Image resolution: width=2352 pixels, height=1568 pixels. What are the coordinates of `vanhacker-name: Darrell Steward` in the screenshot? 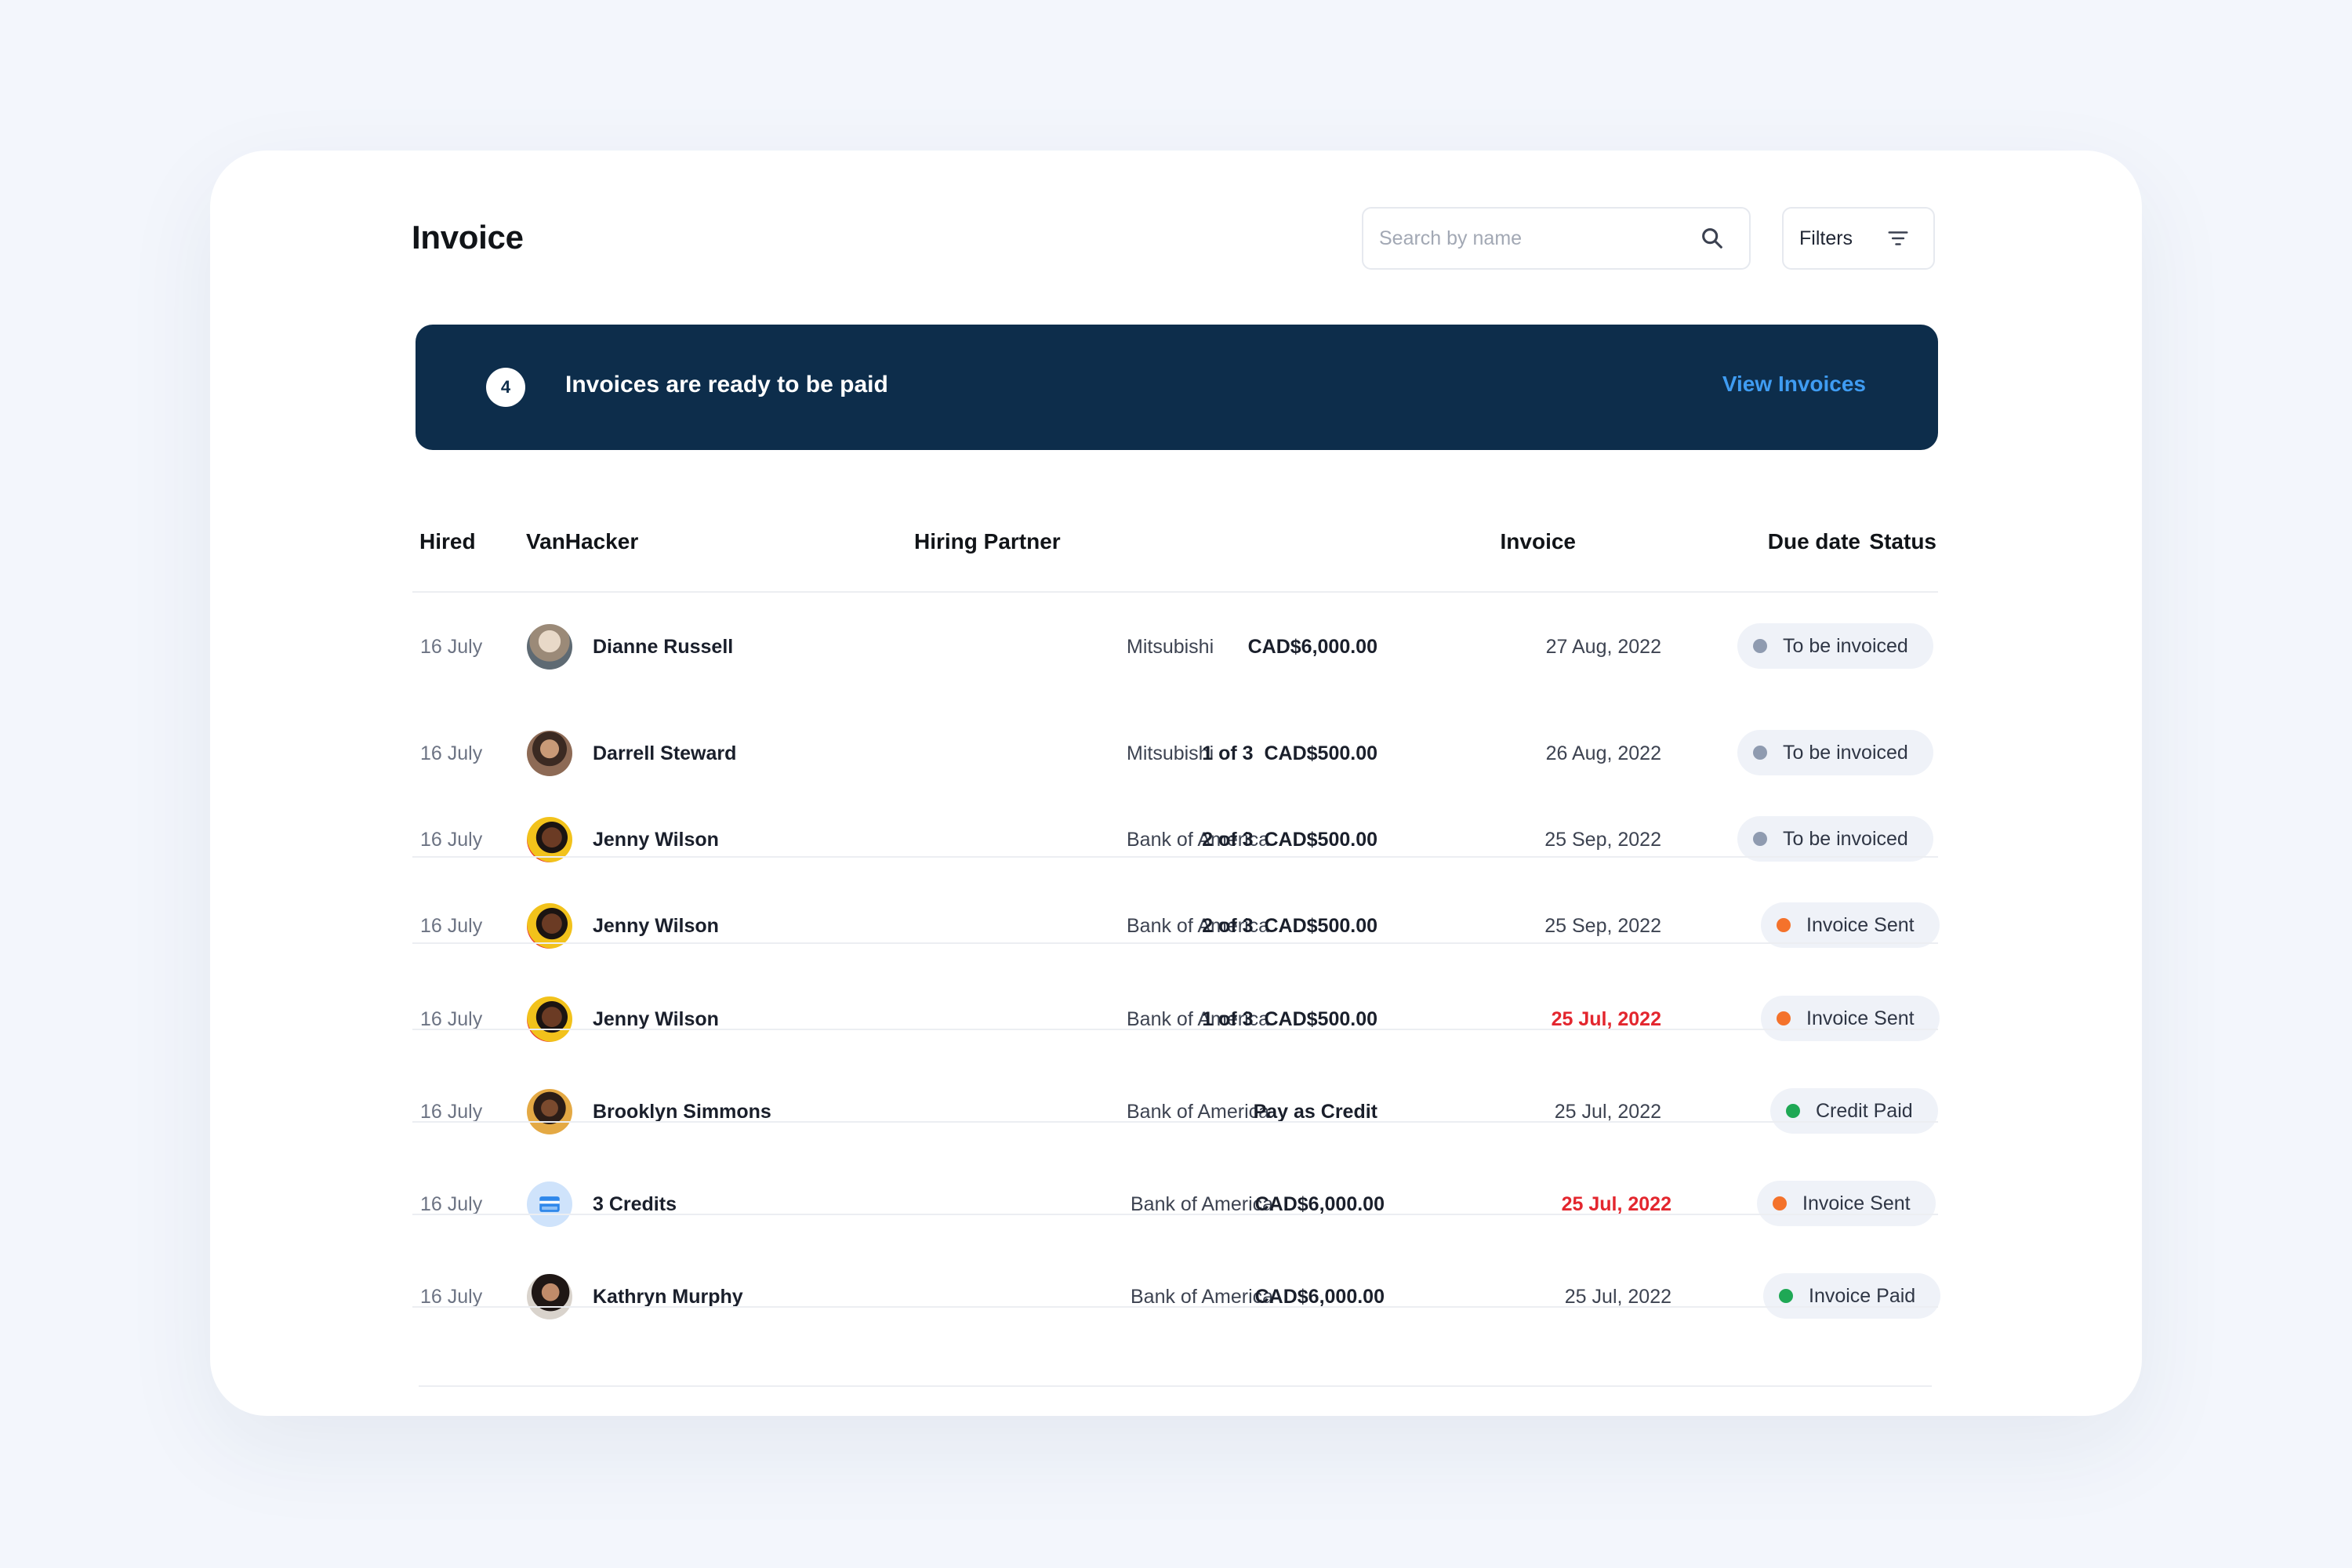 It's located at (664, 753).